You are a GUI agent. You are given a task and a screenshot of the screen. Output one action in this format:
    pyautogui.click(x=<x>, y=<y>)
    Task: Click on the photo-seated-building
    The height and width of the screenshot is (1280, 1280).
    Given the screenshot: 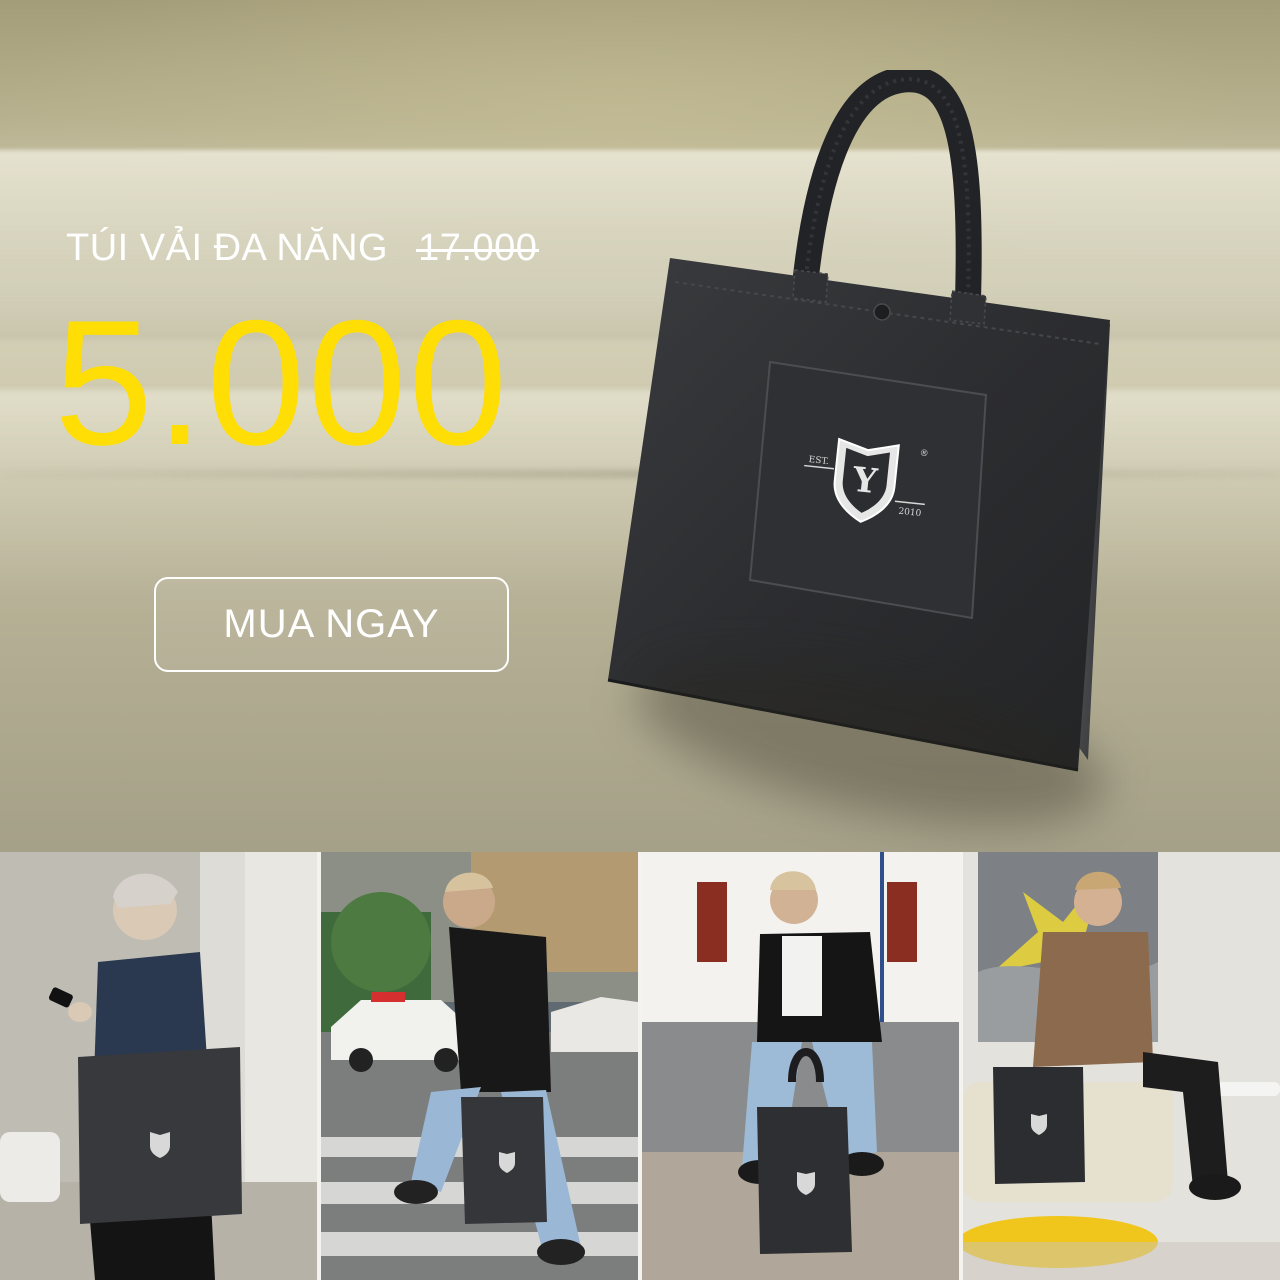 What is the action you would take?
    pyautogui.click(x=800, y=1066)
    